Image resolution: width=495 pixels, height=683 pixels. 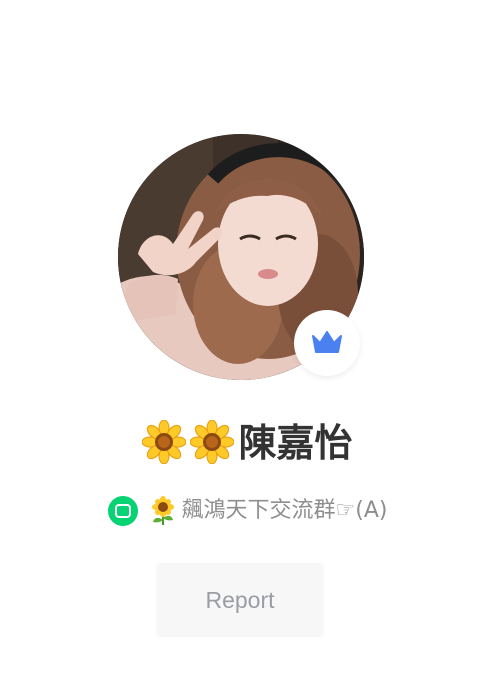 I want to click on openchat-icon, so click(x=122, y=511).